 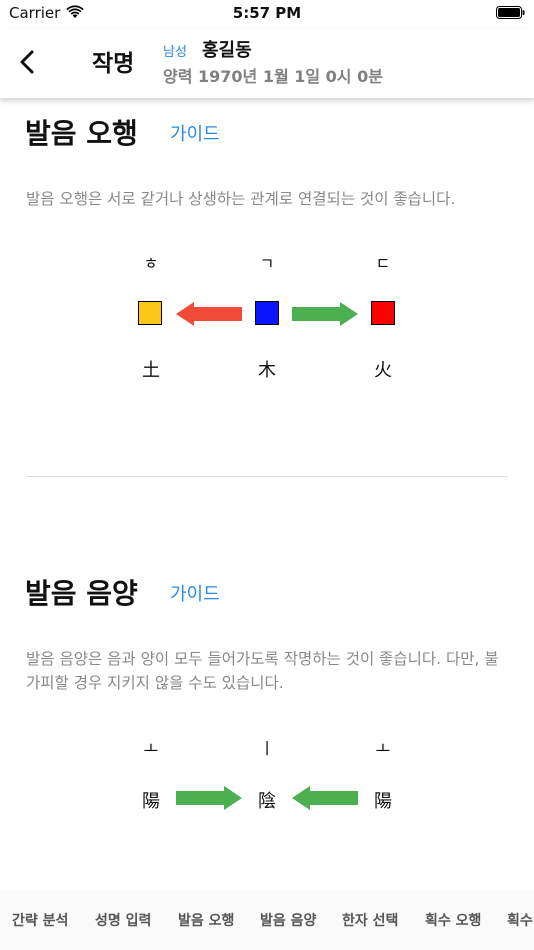 What do you see at coordinates (383, 370) in the screenshot?
I see `element-label-3: 火` at bounding box center [383, 370].